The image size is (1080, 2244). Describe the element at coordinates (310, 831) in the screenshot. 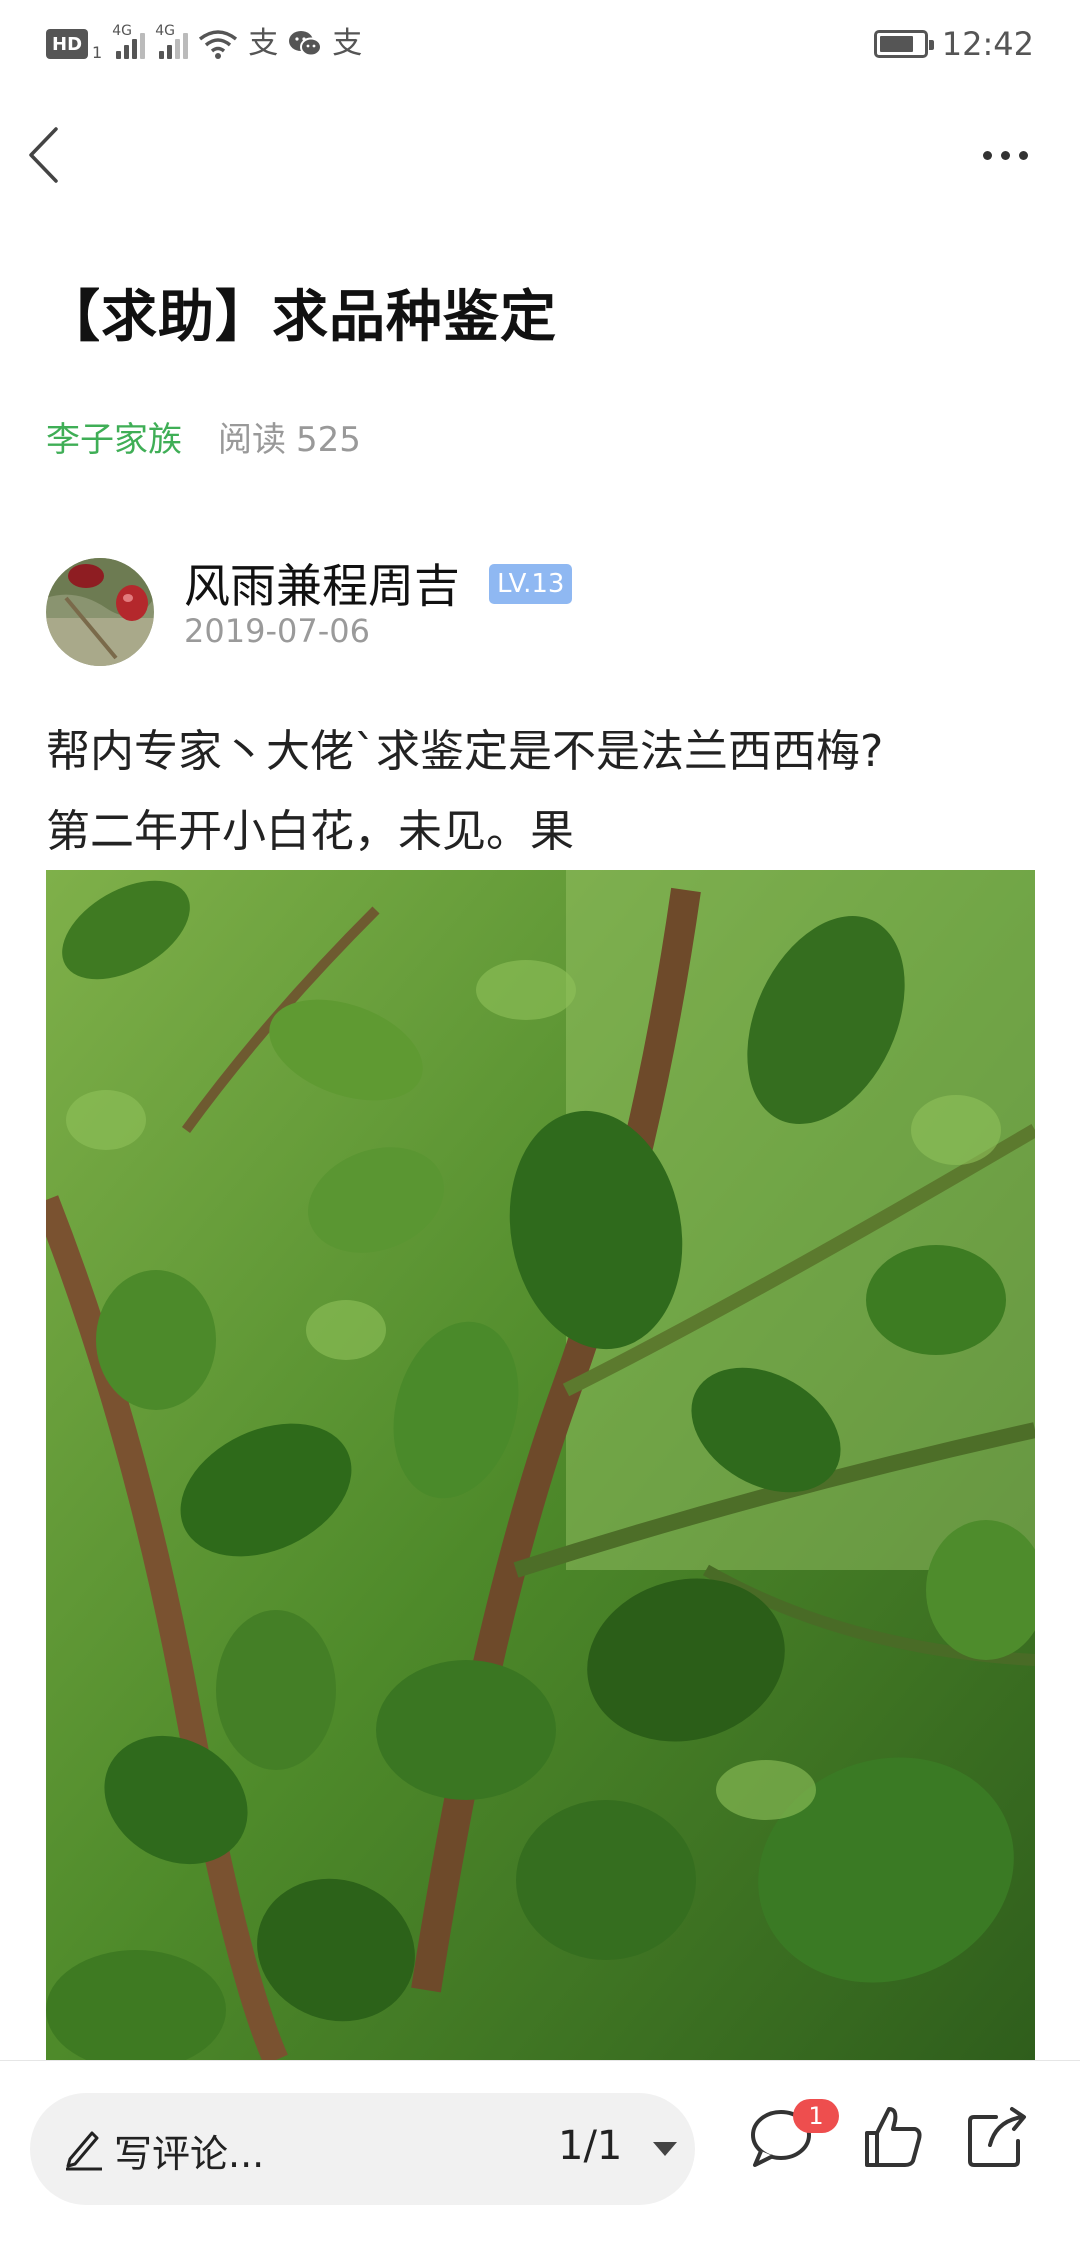

I see `post-body-line-2: 第二年开小白花，未见。果` at that location.